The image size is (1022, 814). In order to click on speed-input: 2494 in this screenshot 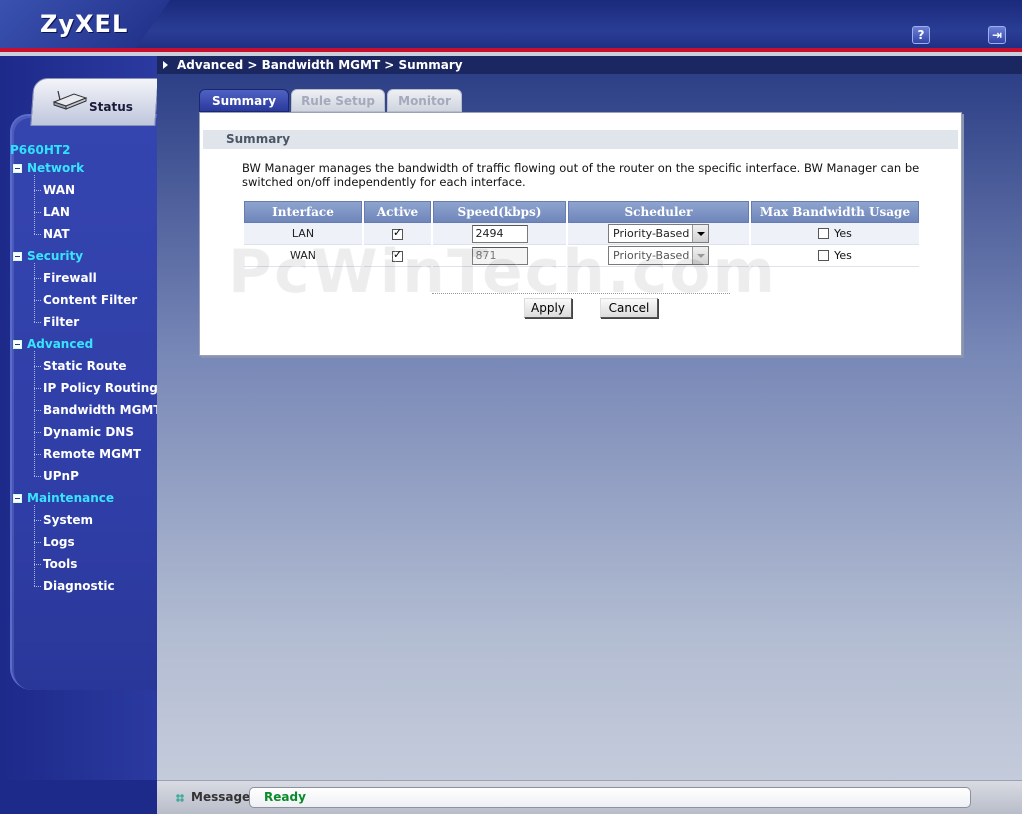, I will do `click(499, 233)`.